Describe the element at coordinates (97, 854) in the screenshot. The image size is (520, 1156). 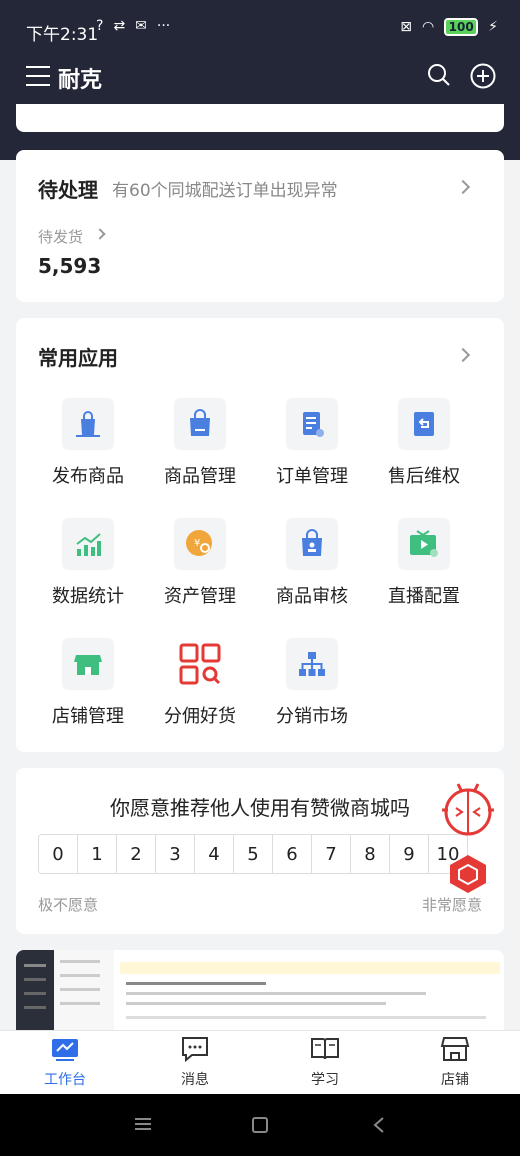
I see `nps-option-1: 1` at that location.